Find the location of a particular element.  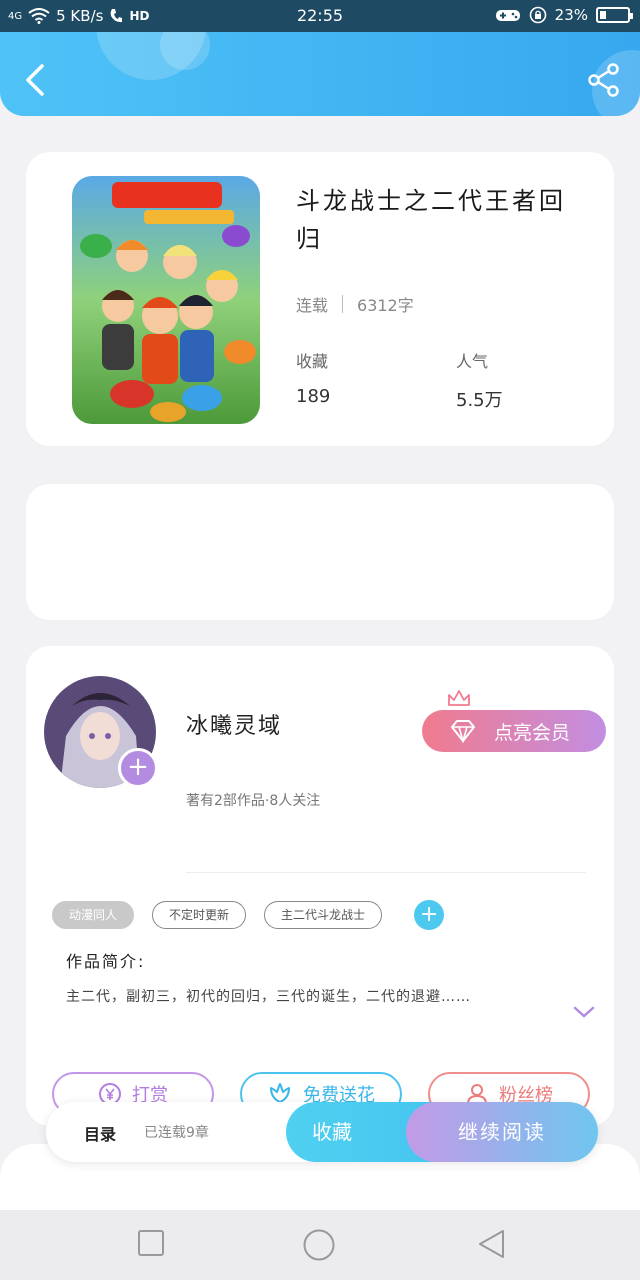

home-icon is located at coordinates (319, 1245).